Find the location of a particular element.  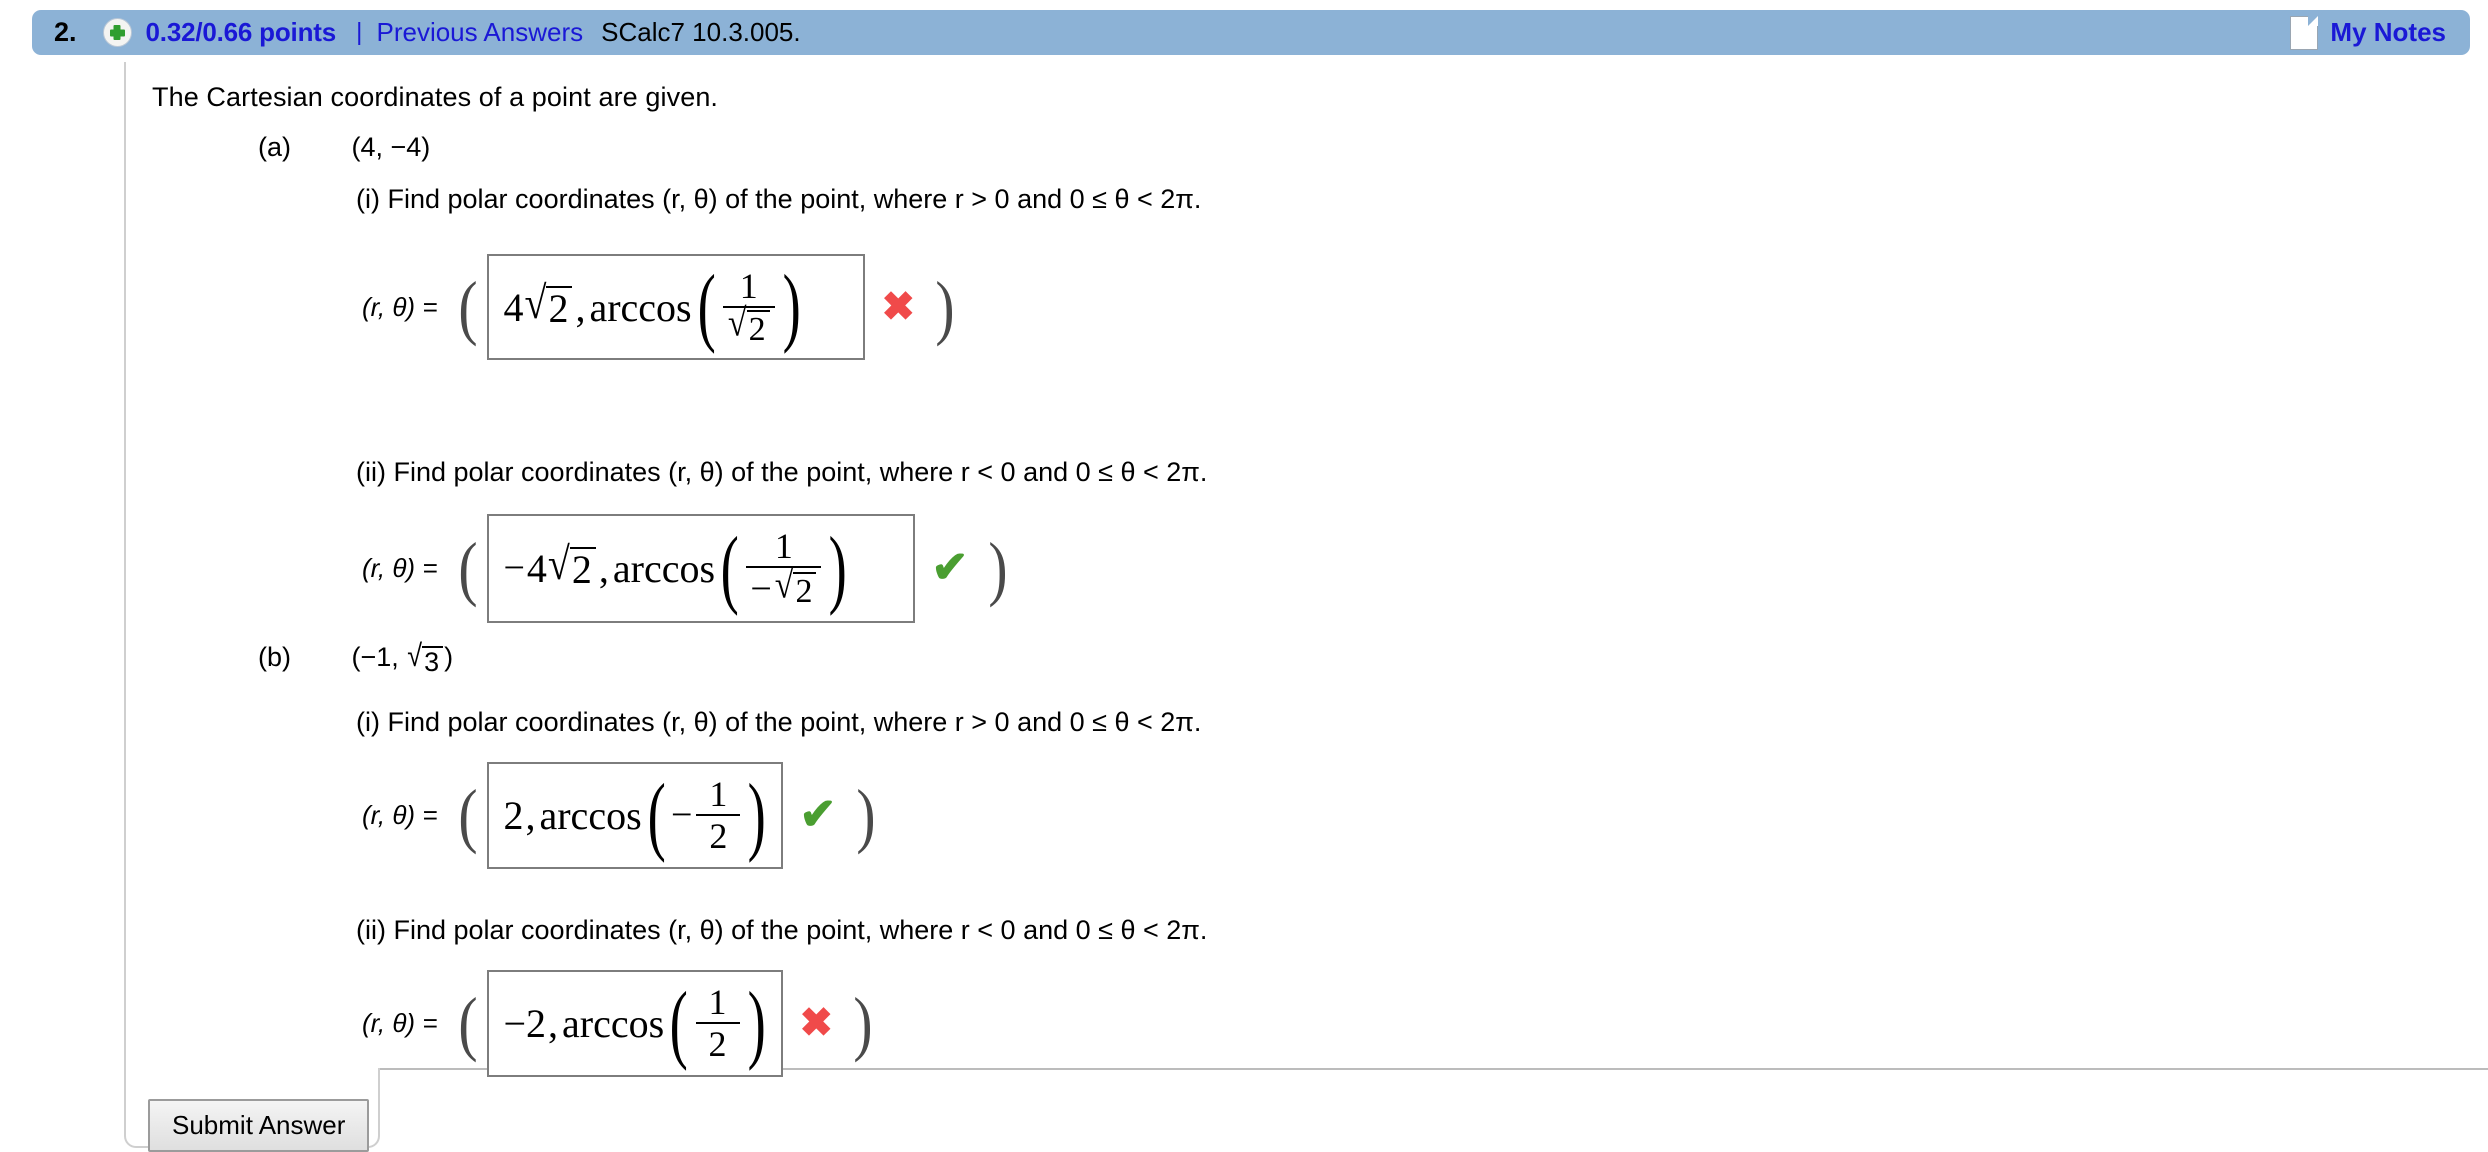

point-radicand: 3 is located at coordinates (433, 661).